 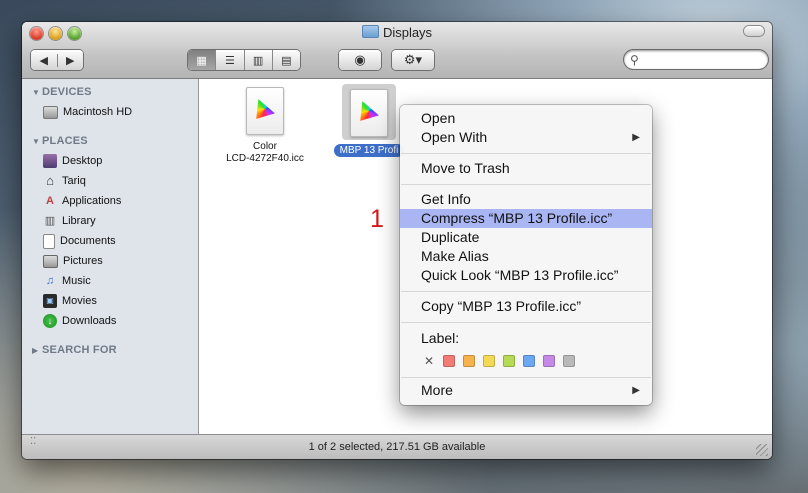 I want to click on sidebar-section-search-for: ▶ SEARCH FOR, so click(x=110, y=350).